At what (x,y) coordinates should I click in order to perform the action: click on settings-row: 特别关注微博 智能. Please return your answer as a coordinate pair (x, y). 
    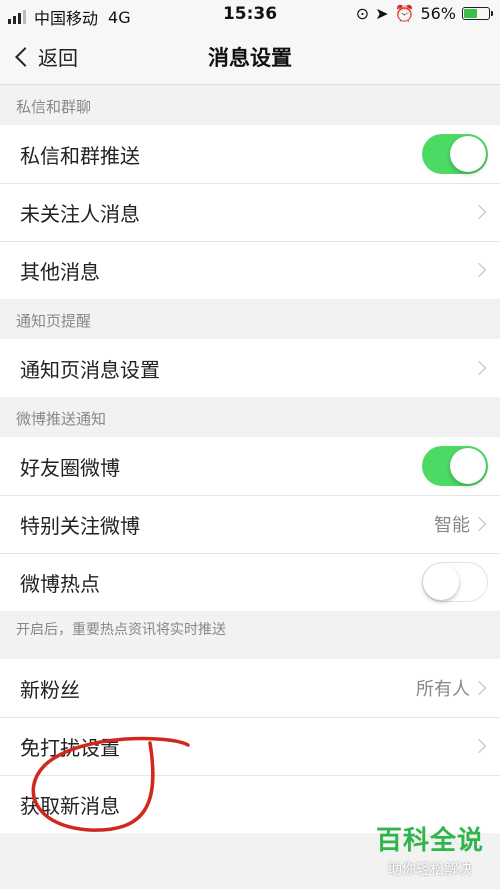
    Looking at the image, I should click on (250, 524).